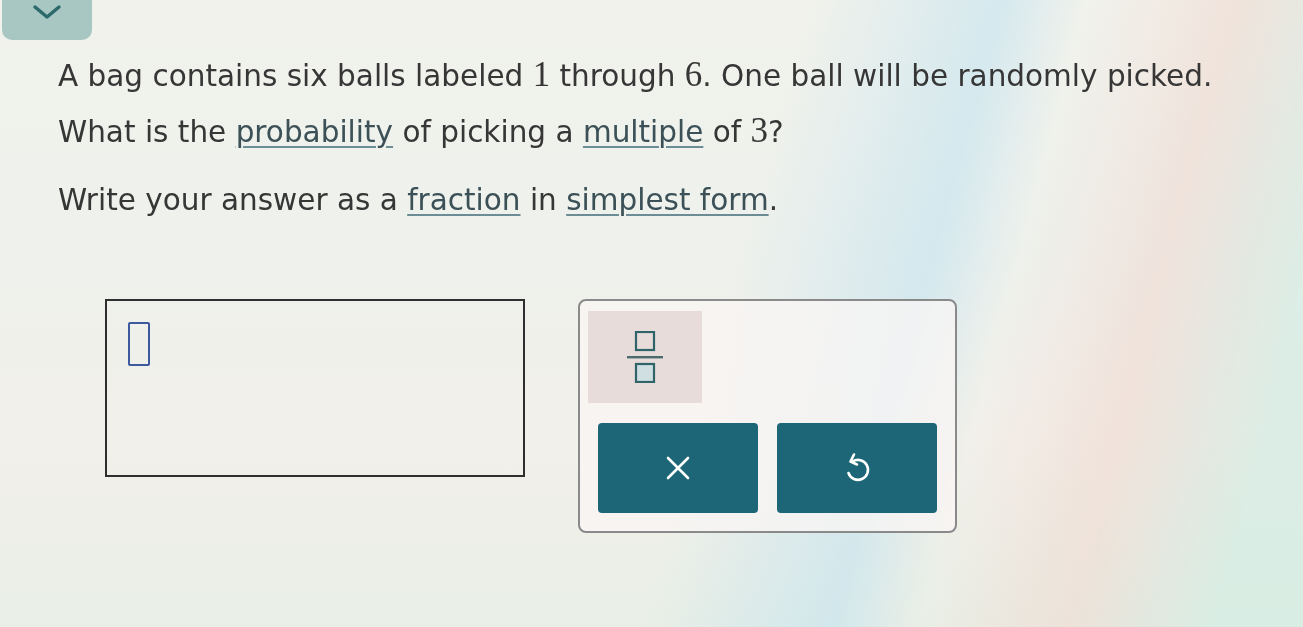 The height and width of the screenshot is (627, 1303). What do you see at coordinates (47, 12) in the screenshot?
I see `chevron-down-icon` at bounding box center [47, 12].